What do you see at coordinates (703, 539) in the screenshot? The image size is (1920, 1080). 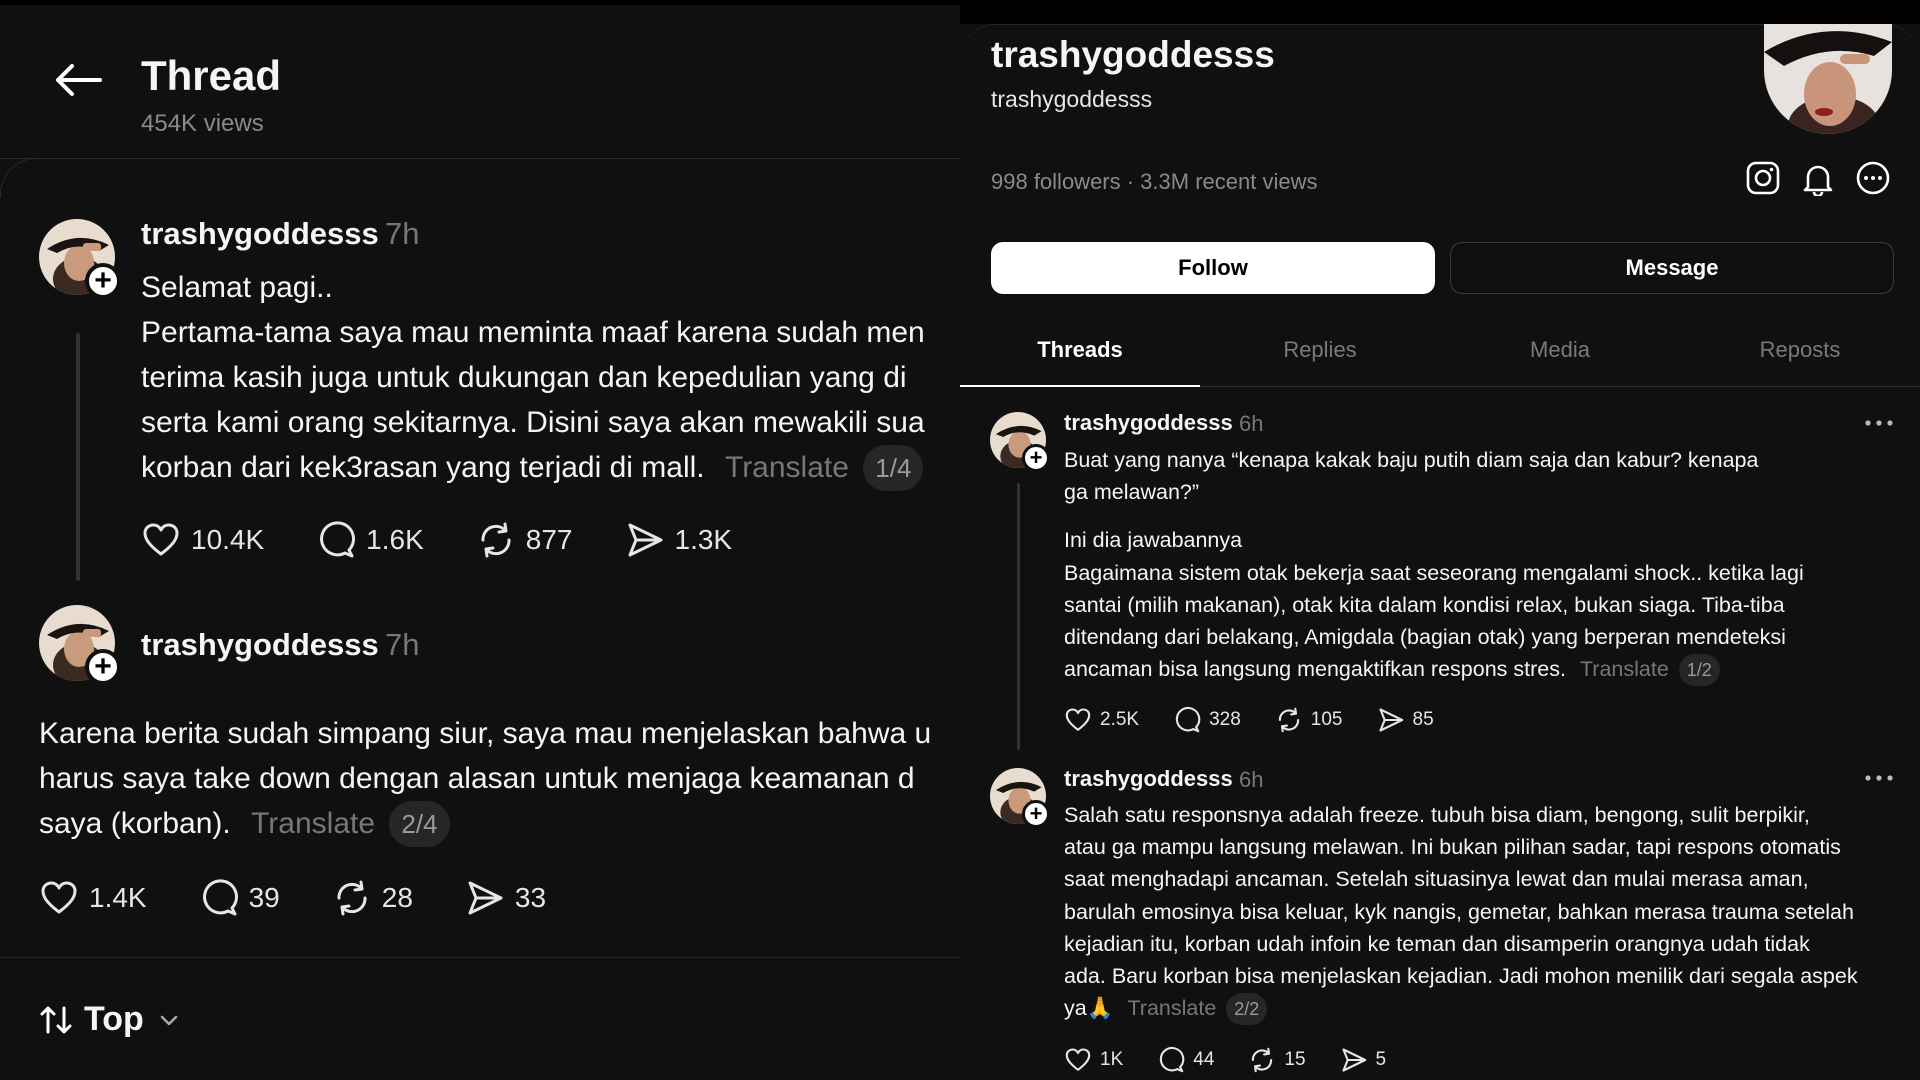 I see `share-count: 1.3K` at bounding box center [703, 539].